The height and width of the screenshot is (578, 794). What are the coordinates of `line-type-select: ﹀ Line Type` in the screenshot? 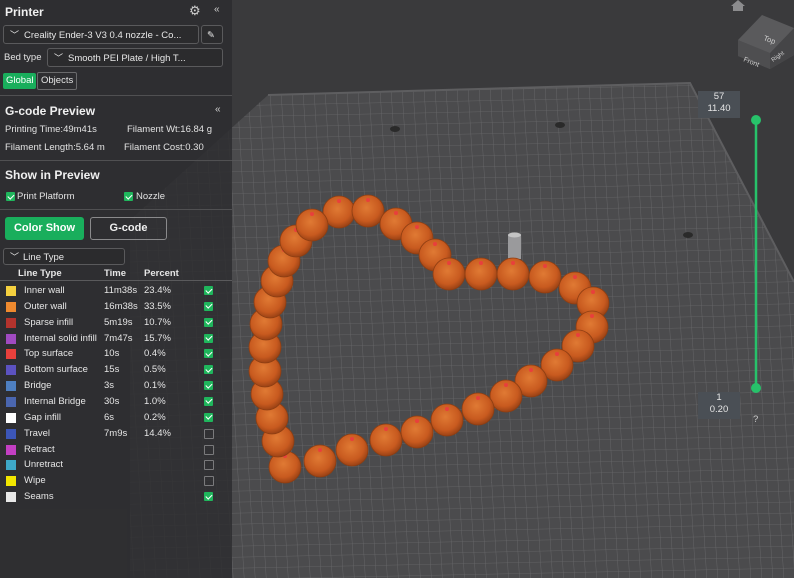 It's located at (64, 256).